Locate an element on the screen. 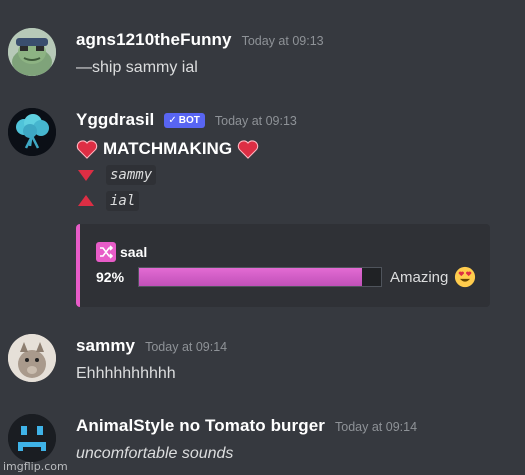 This screenshot has width=525, height=475. percent-label: 92% is located at coordinates (110, 277).